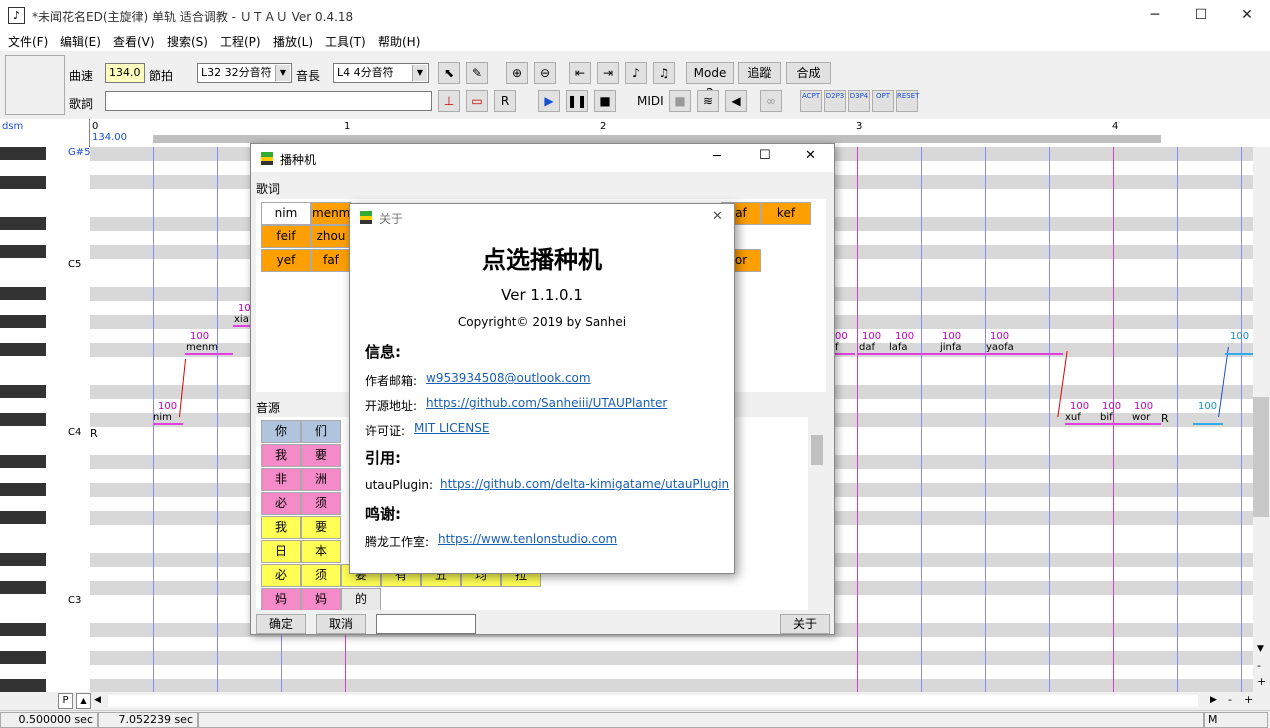  I want to click on source-cell: 必, so click(281, 575).